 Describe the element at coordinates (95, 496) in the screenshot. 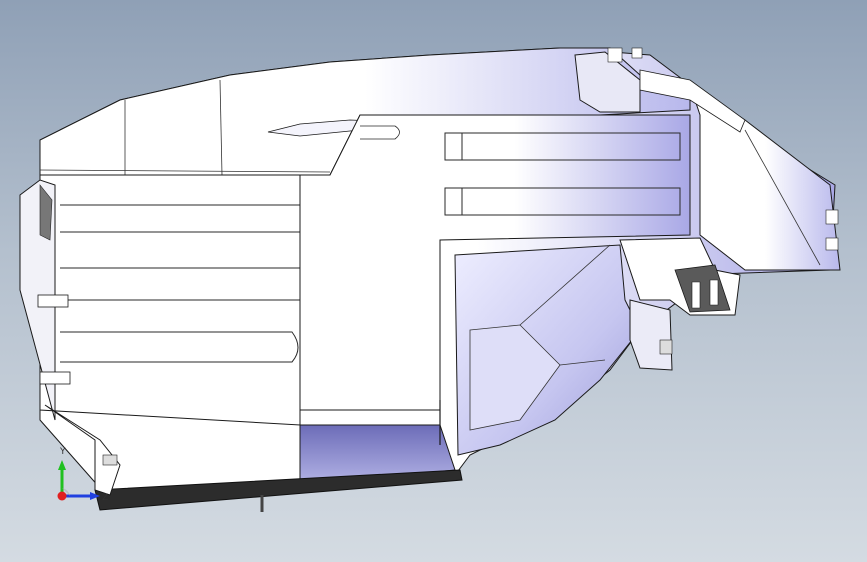

I see `x-axis-arrow` at that location.